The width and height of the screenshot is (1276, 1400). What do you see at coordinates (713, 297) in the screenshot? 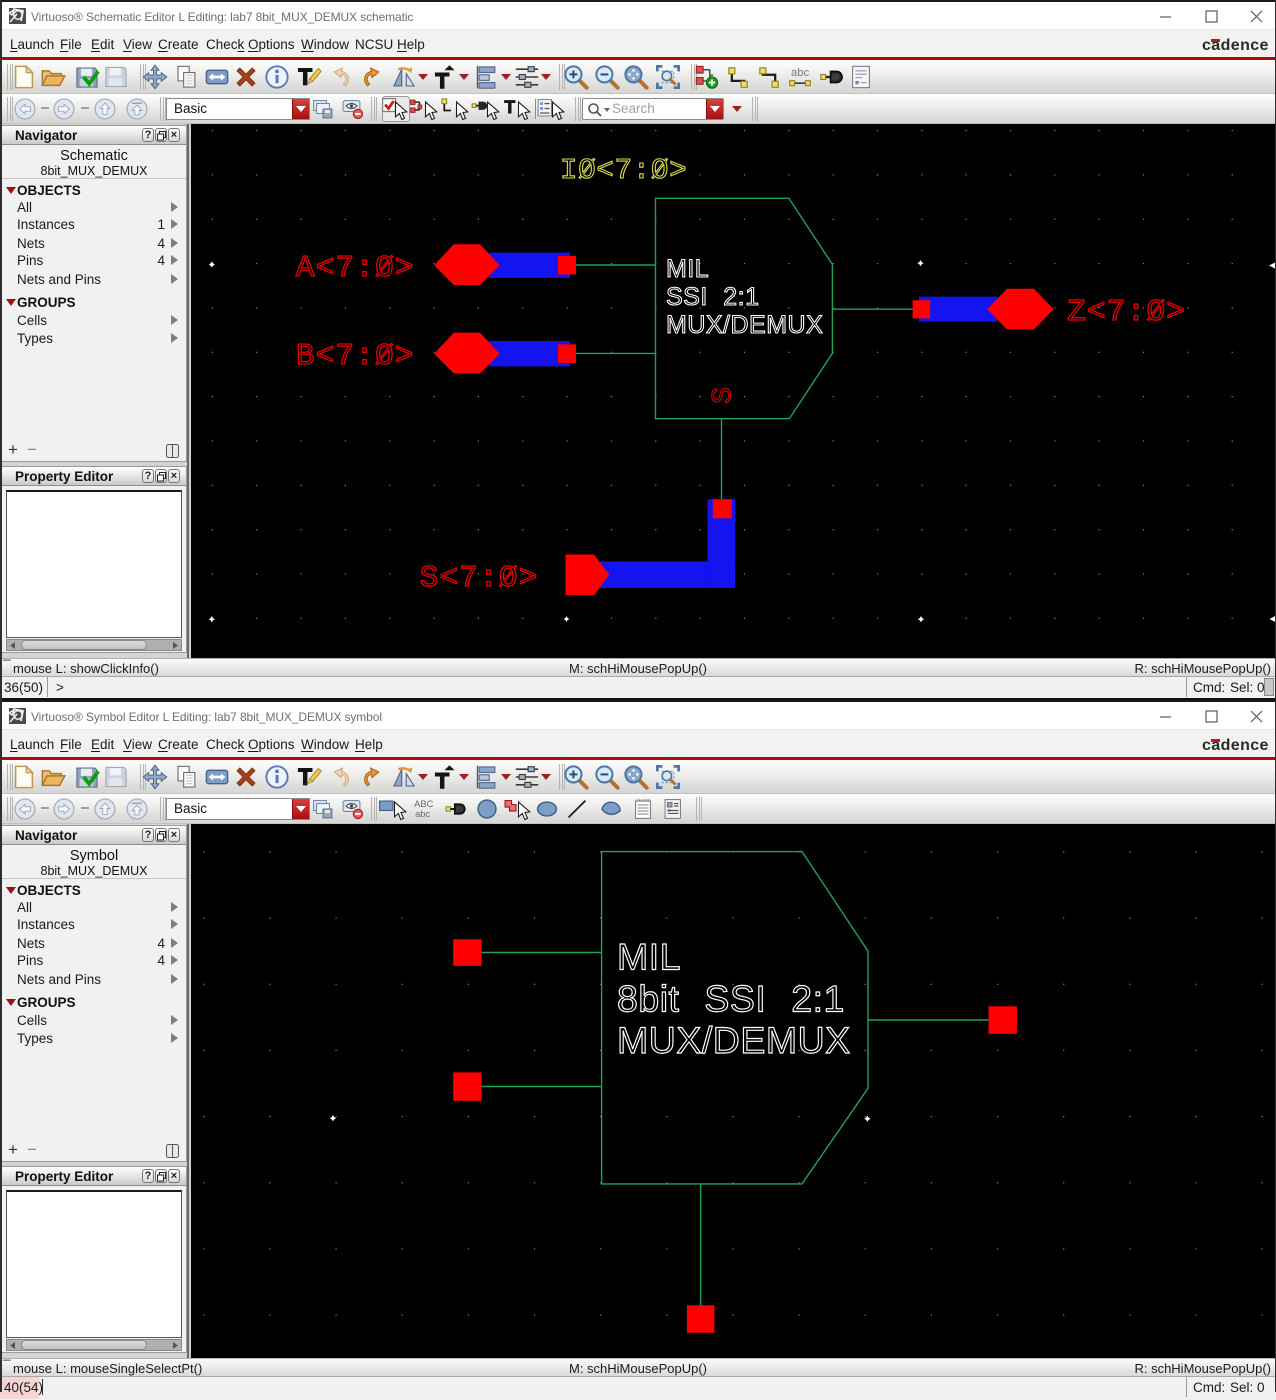
I see `svg-text: SSI 2:1` at bounding box center [713, 297].